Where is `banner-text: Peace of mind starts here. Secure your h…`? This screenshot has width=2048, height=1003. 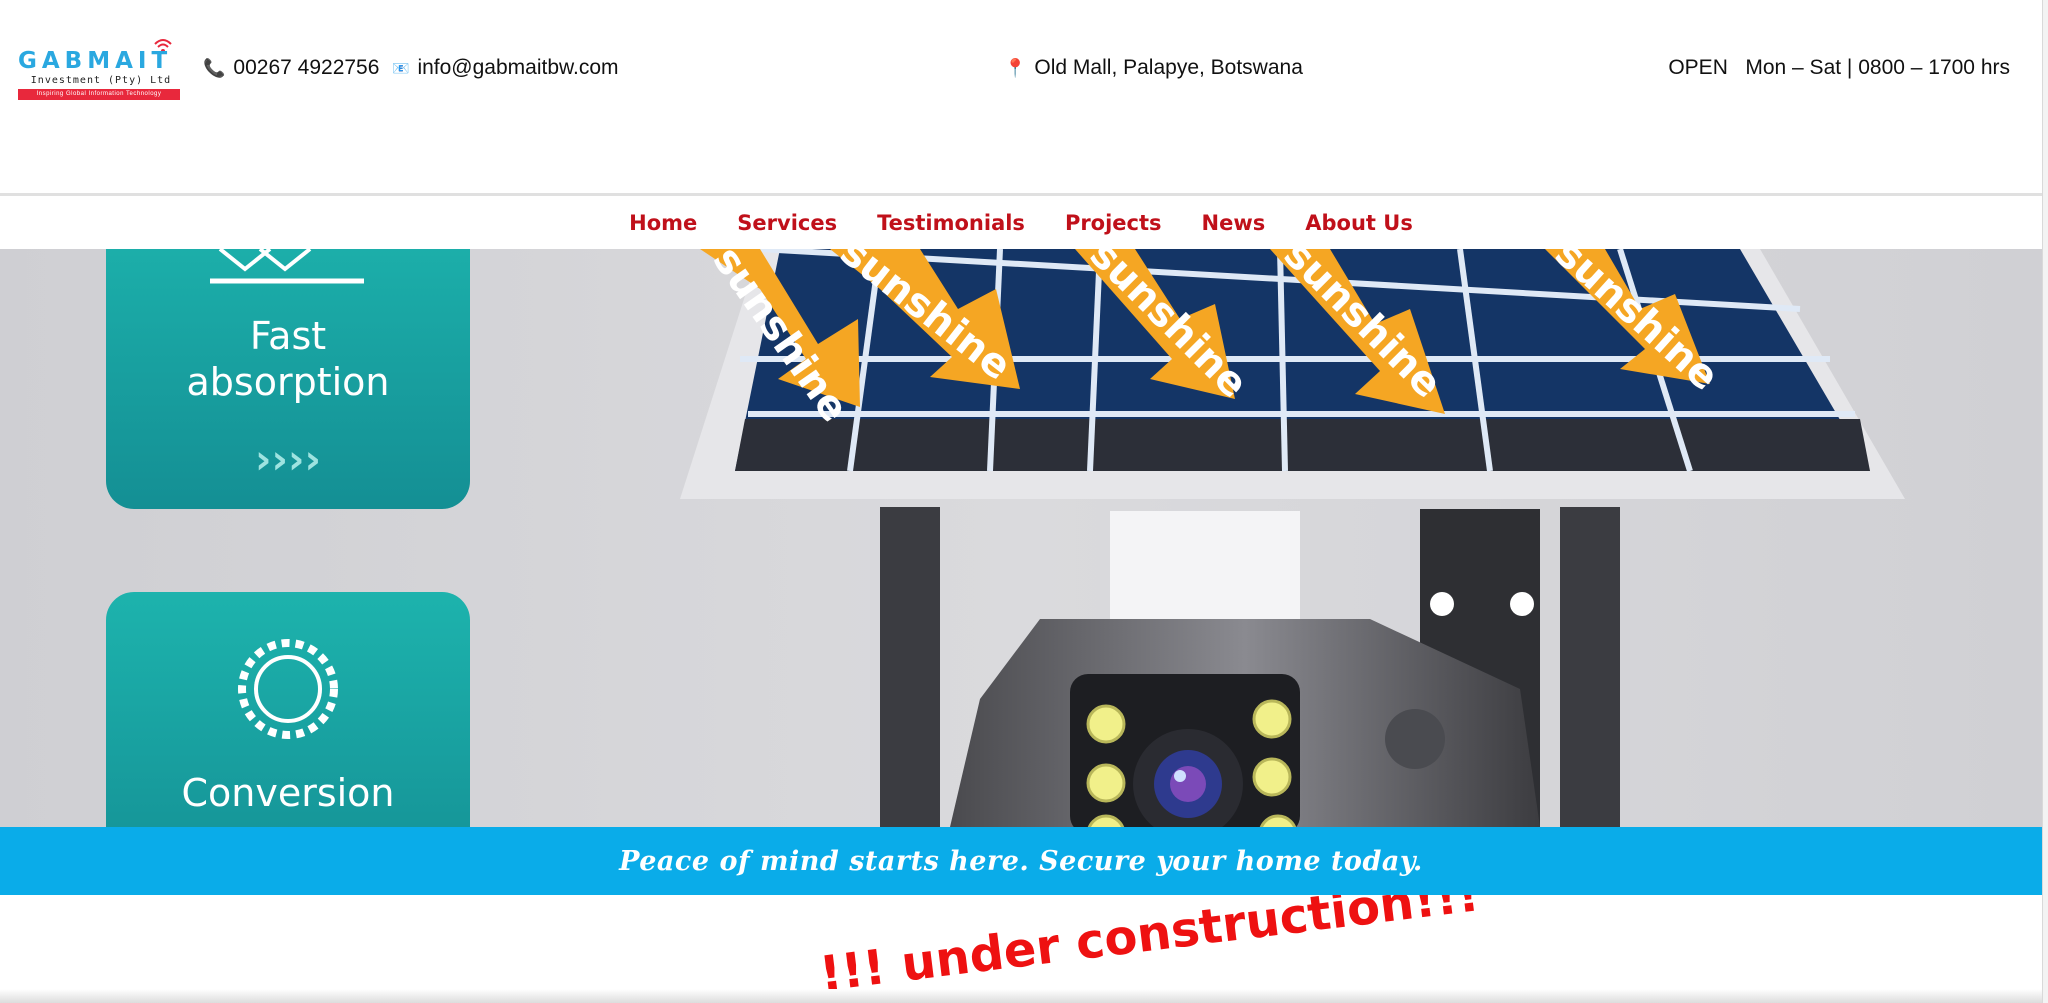
banner-text: Peace of mind starts here. Secure your h… is located at coordinates (1021, 861).